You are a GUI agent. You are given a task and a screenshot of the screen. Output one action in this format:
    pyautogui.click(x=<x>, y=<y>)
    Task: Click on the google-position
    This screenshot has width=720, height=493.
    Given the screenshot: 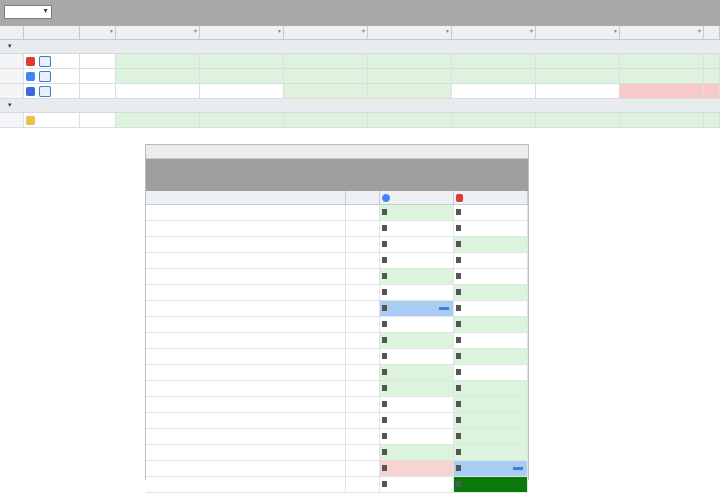 What is the action you would take?
    pyautogui.click(x=417, y=404)
    